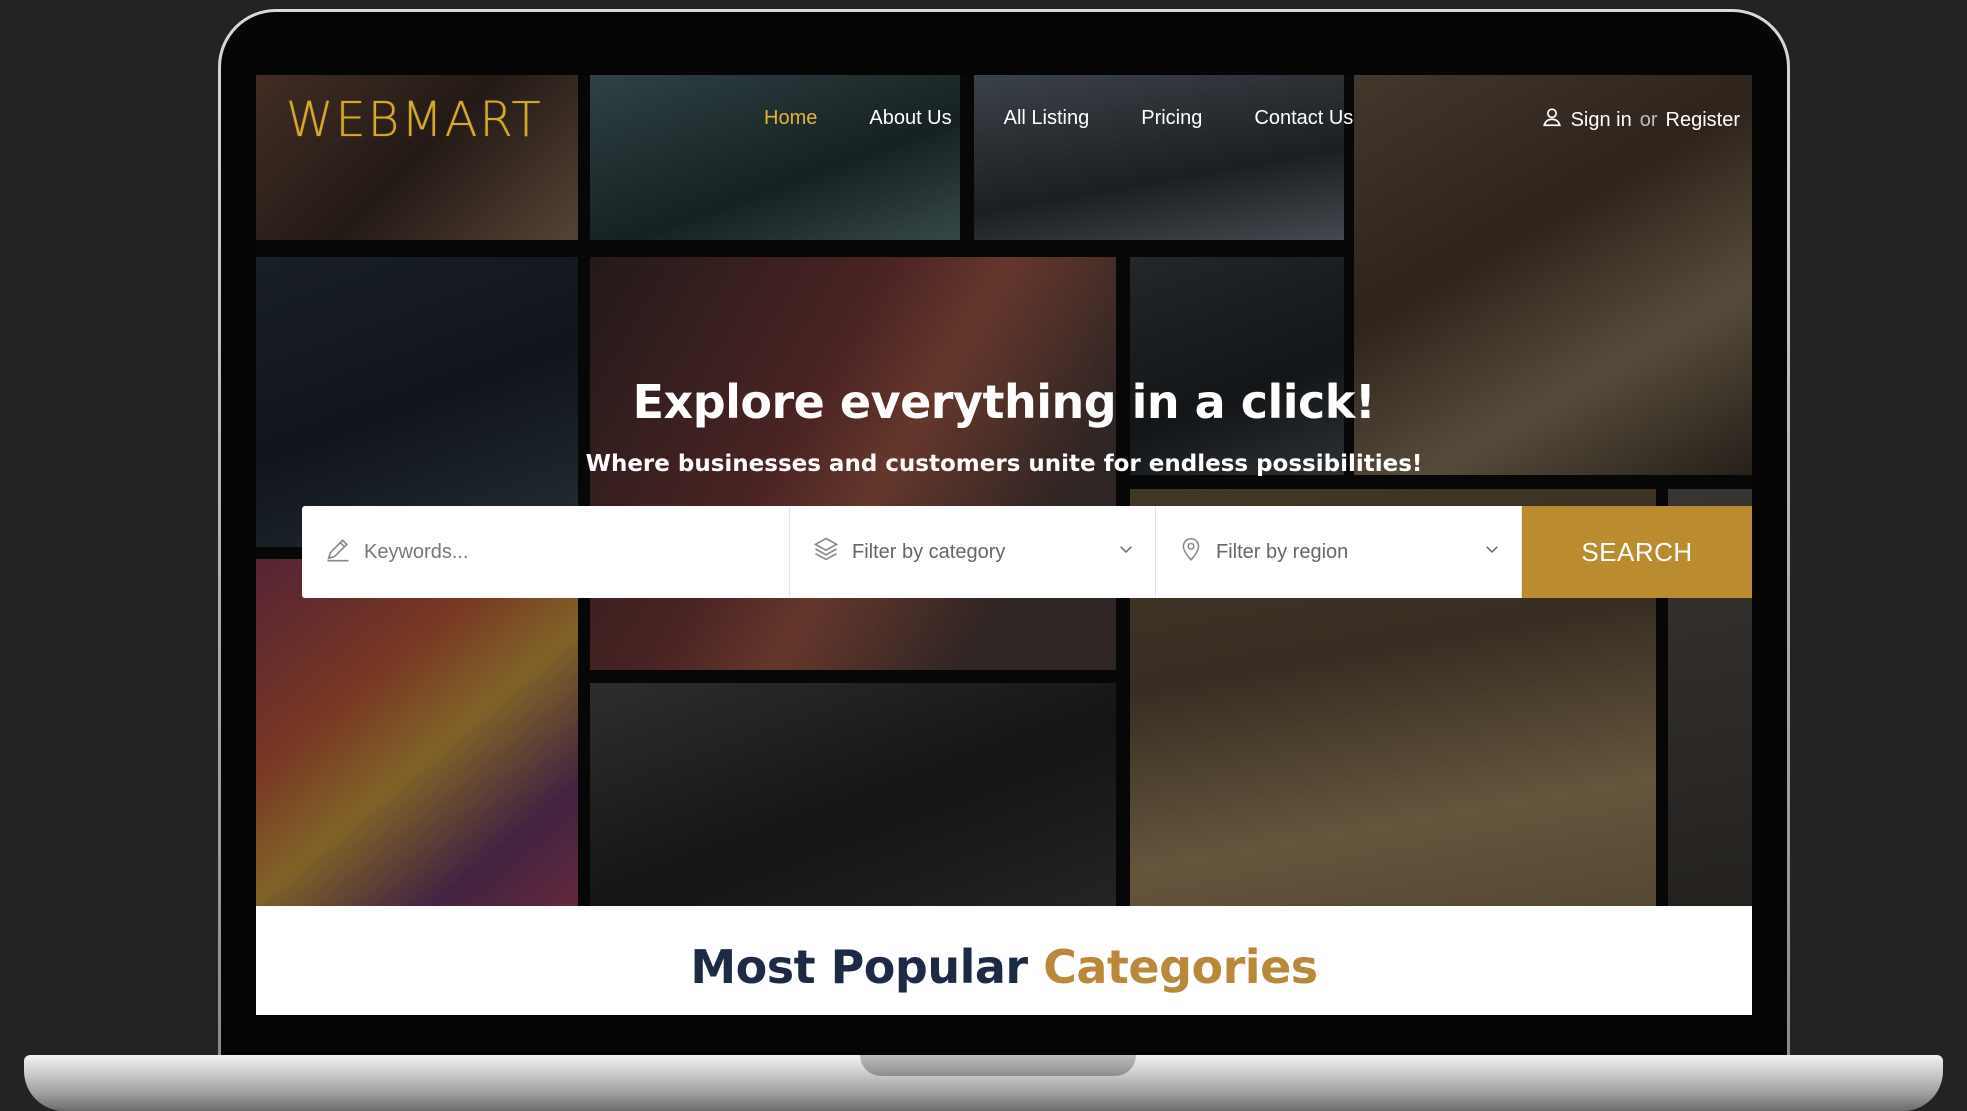 This screenshot has height=1111, width=1967. I want to click on section-title: Most Popular Categories, so click(1004, 967).